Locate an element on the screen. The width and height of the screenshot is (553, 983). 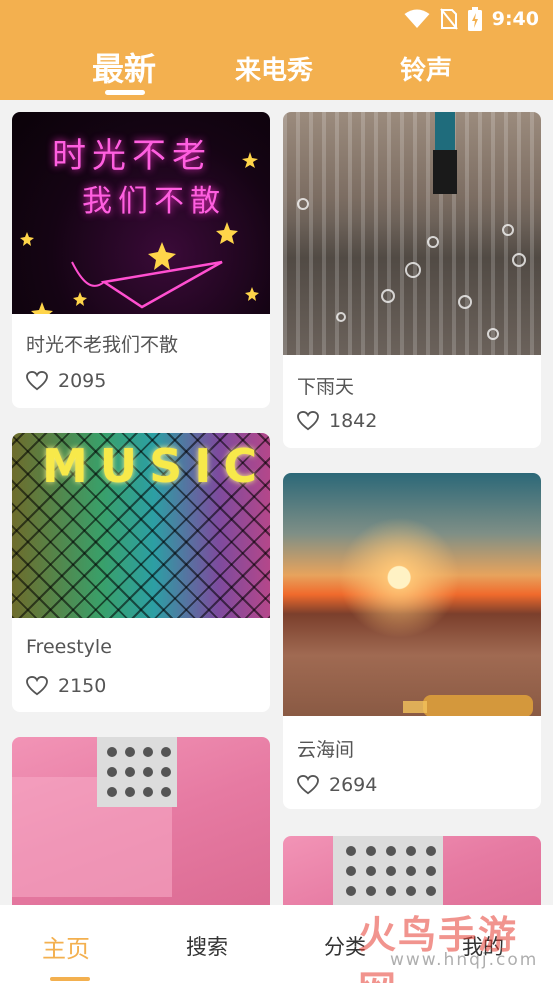
top-tabs: 最新 来电秀 铃声 is located at coordinates (276, 70).